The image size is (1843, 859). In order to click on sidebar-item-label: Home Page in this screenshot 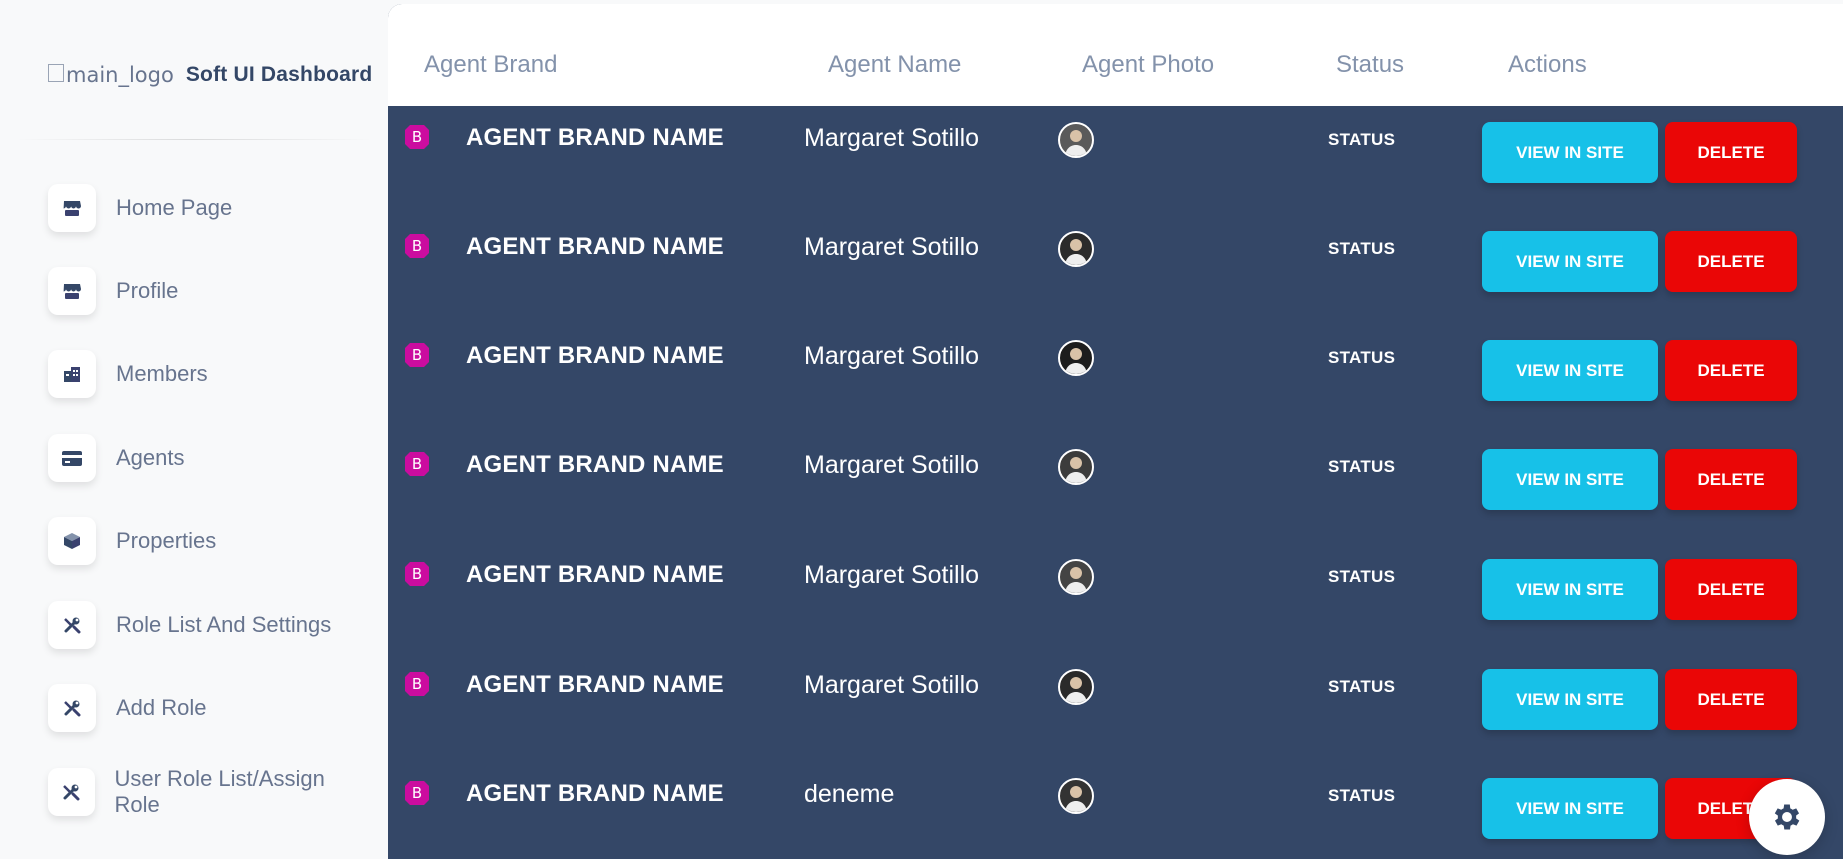, I will do `click(174, 207)`.